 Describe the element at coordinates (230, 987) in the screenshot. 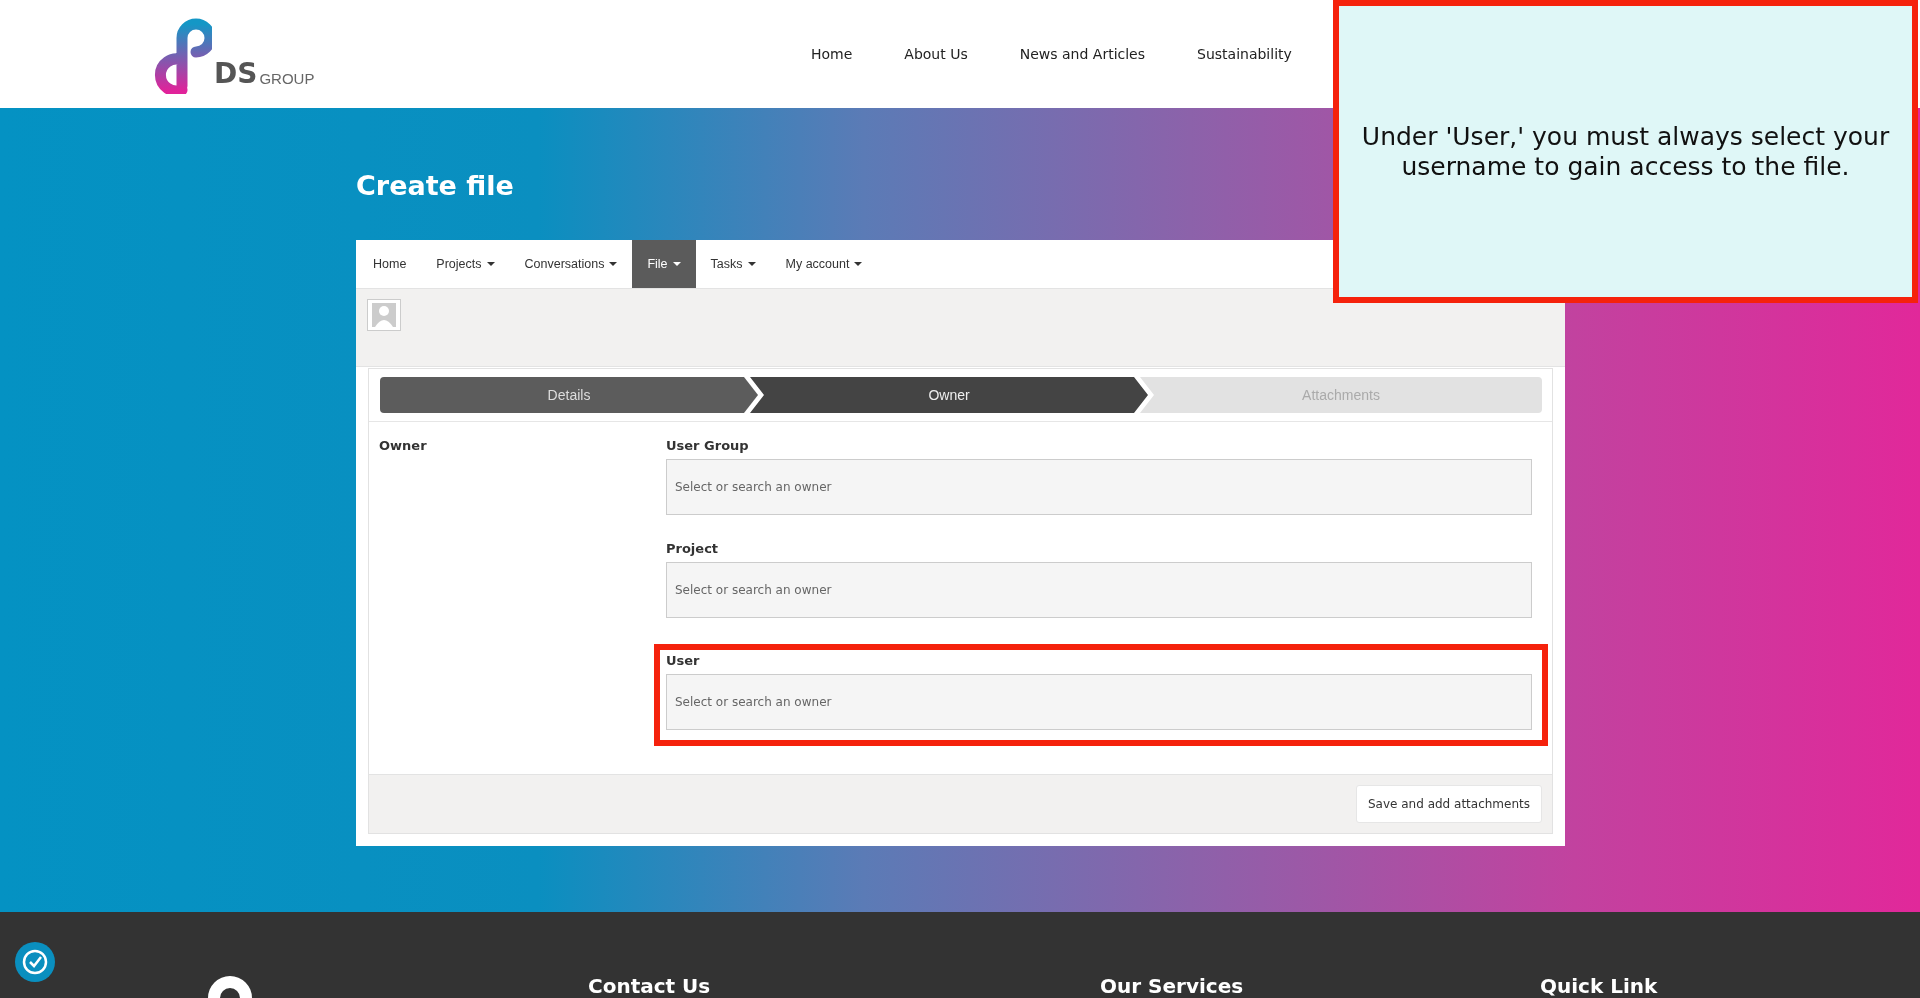

I see `footer-logo-icon` at that location.